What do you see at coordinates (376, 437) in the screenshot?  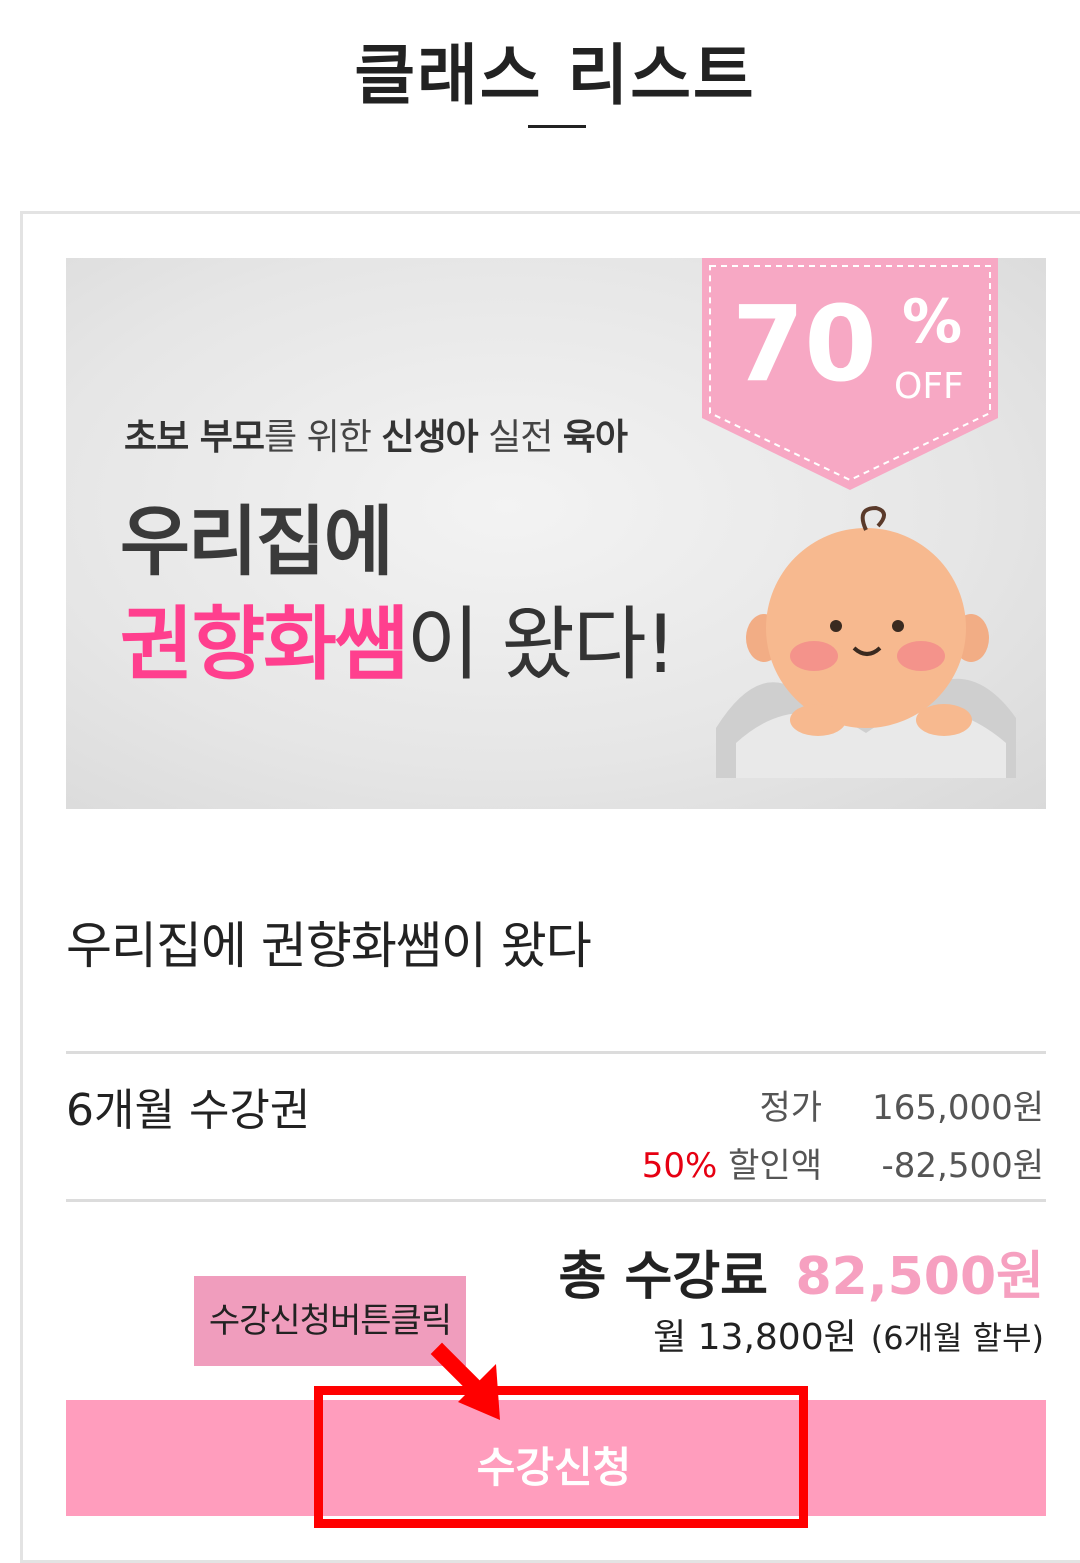 I see `banner-subtitle: 초보 부모를 위한 신생아 실전 육아` at bounding box center [376, 437].